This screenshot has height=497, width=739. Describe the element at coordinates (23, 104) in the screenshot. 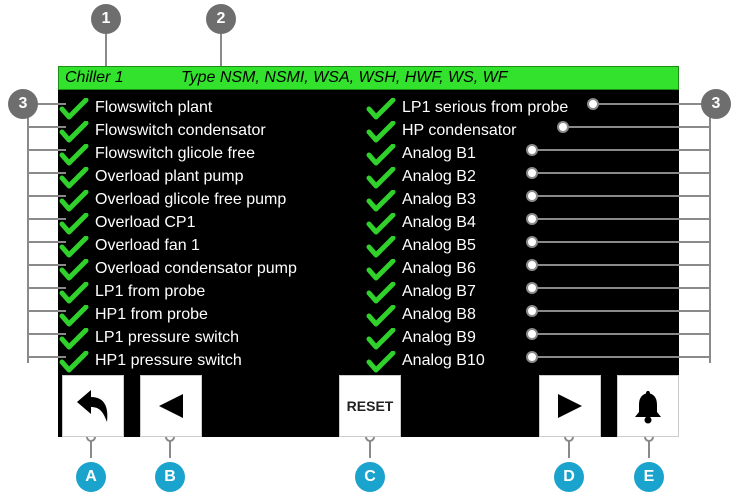

I see `callout-3-left: 3` at that location.